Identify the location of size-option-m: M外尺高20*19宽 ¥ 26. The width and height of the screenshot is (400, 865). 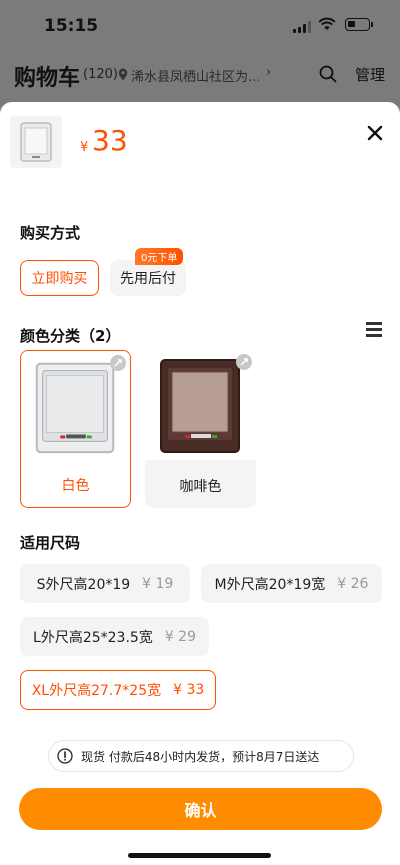
(291, 583).